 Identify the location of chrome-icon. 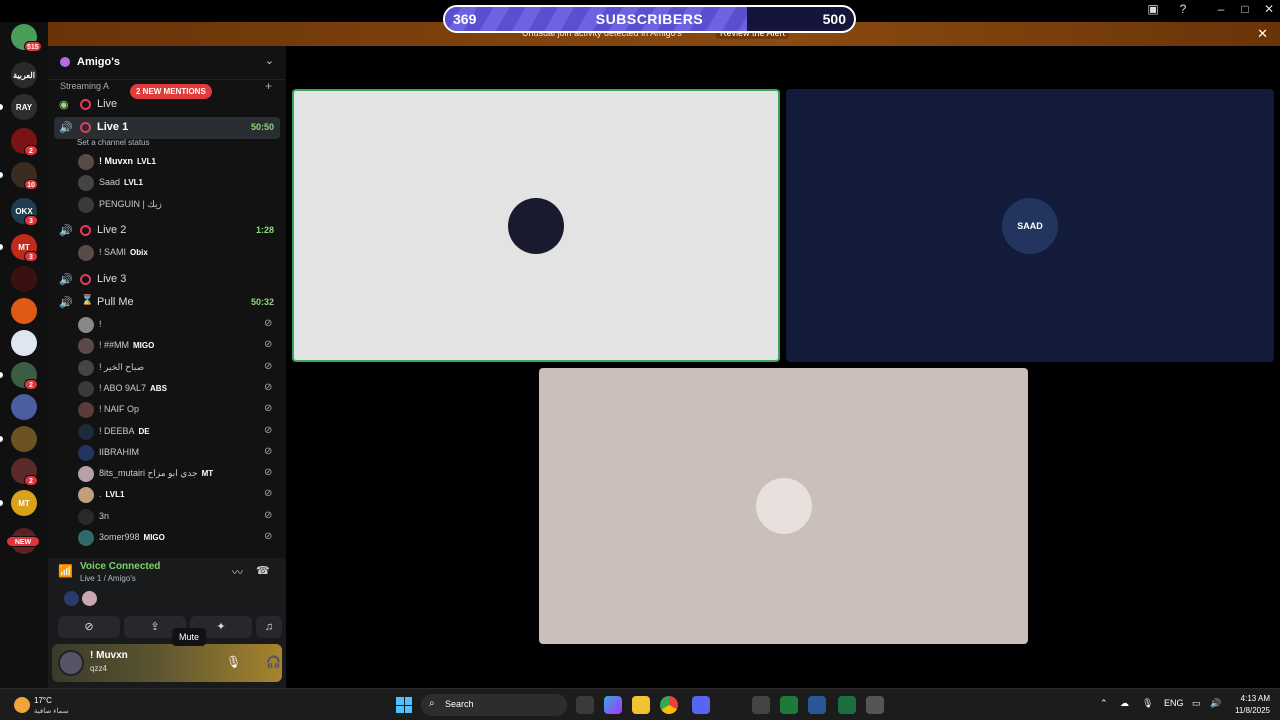
(669, 705).